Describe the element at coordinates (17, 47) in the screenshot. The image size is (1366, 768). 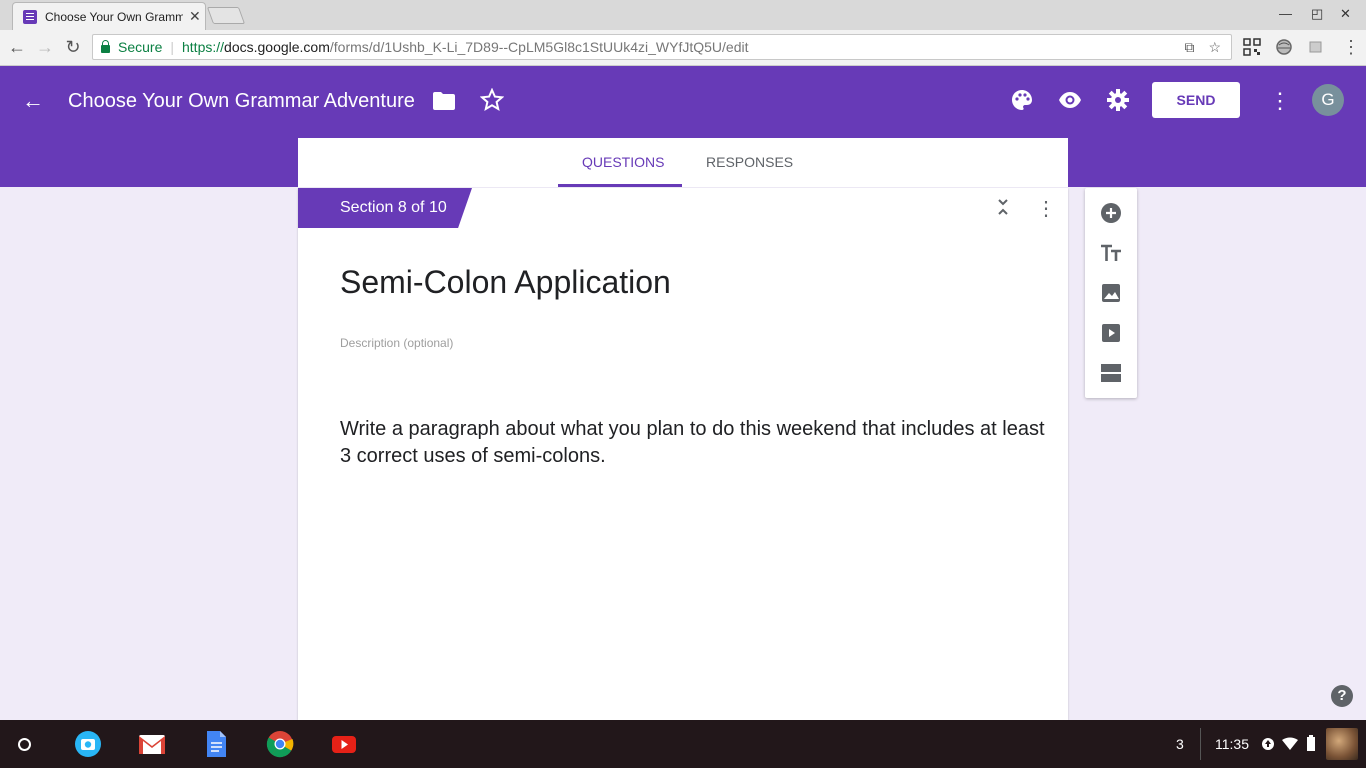
I see `back-icon: ←` at that location.